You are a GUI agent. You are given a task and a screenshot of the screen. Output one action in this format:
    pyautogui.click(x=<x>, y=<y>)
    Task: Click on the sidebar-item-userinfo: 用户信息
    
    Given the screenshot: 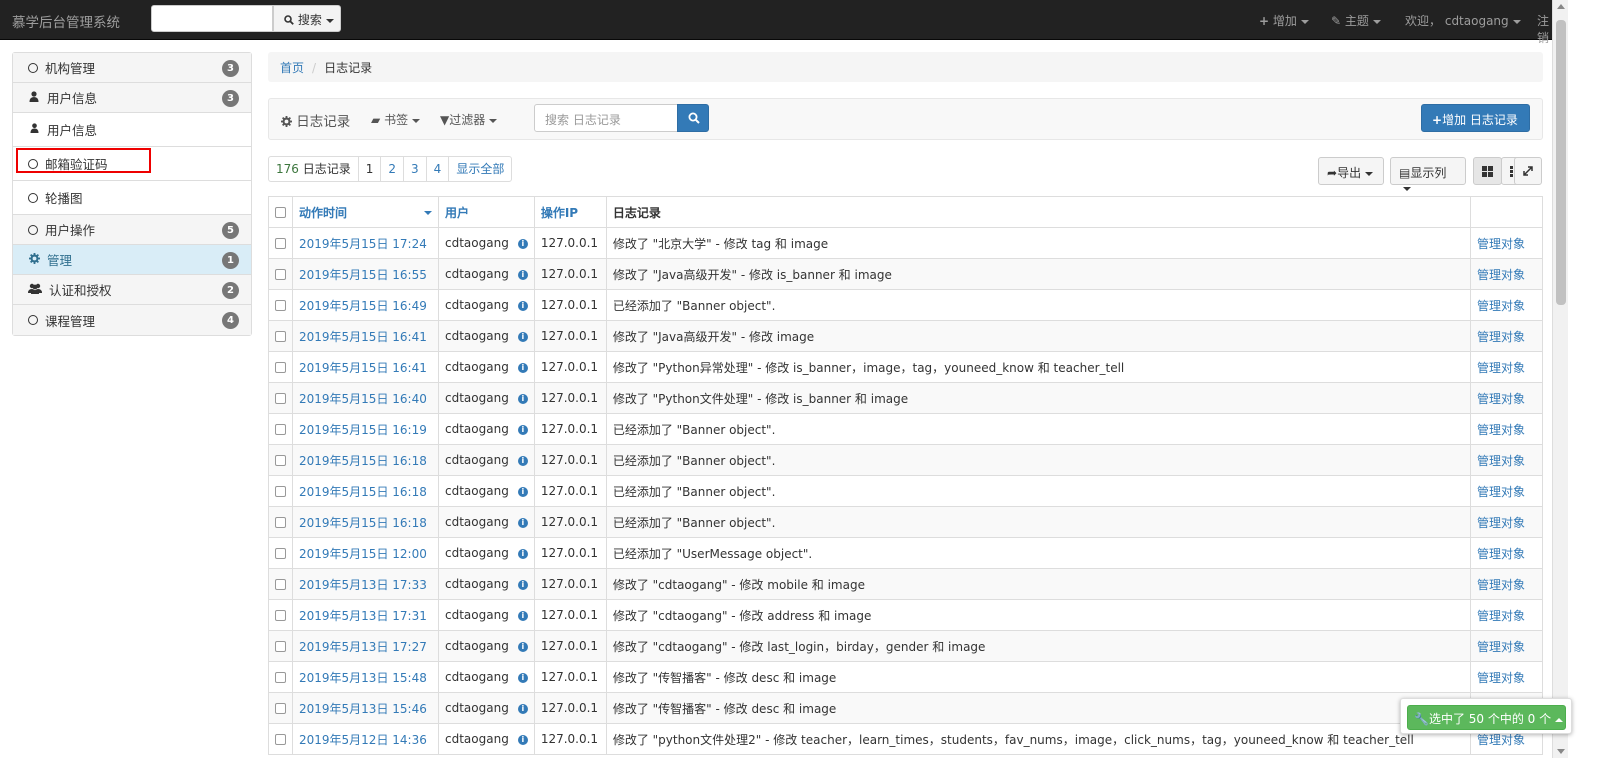 What is the action you would take?
    pyautogui.click(x=132, y=130)
    